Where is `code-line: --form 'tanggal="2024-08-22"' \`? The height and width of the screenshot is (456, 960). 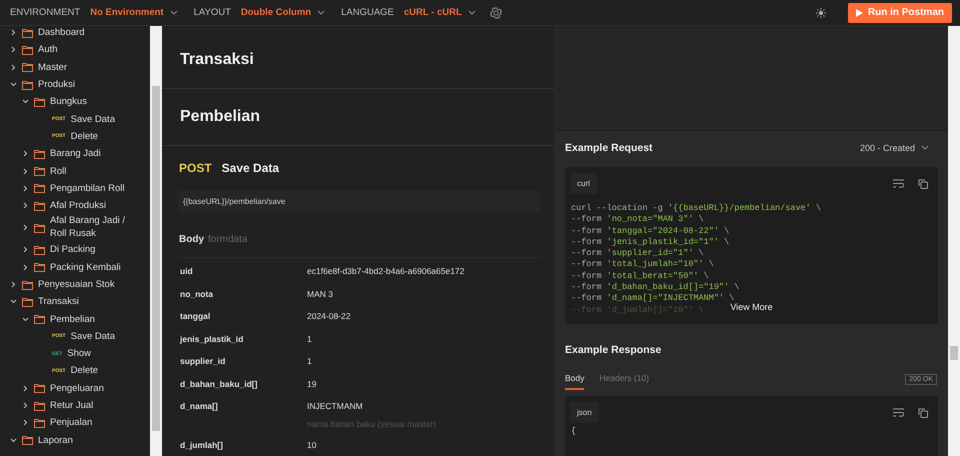
code-line: --form 'tanggal="2024-08-22"' \ is located at coordinates (650, 231).